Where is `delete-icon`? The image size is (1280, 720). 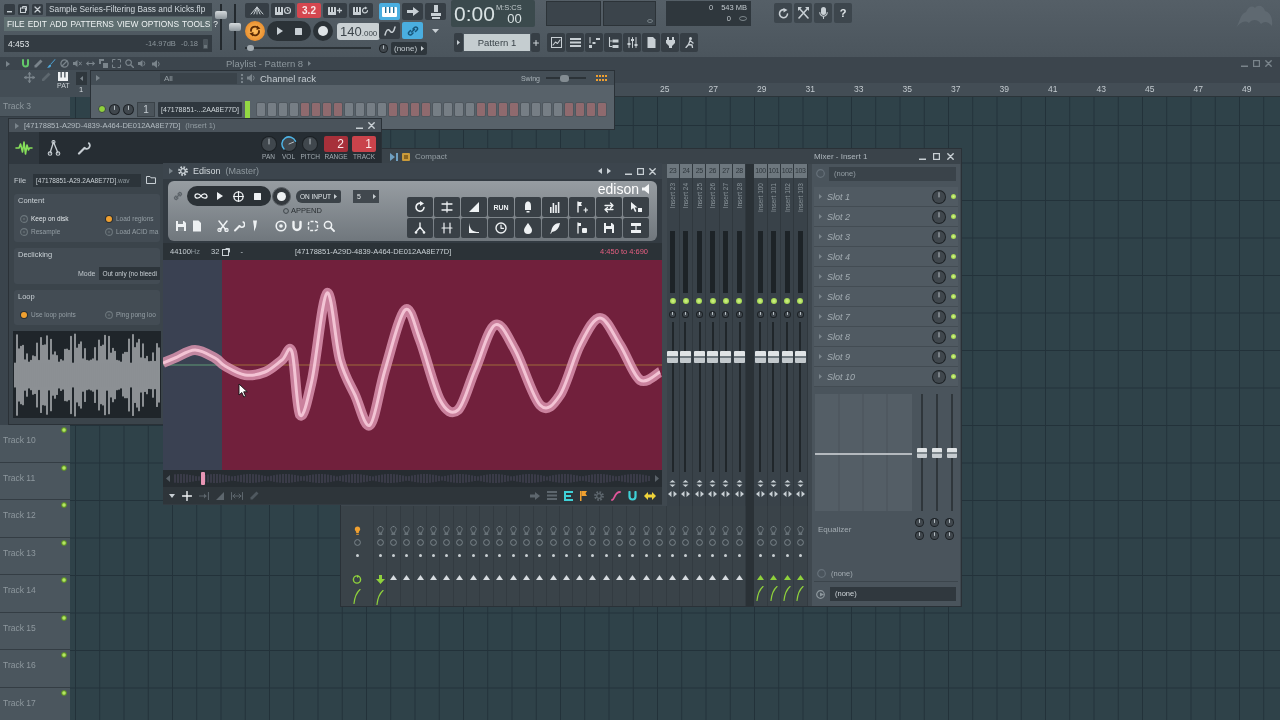
delete-icon is located at coordinates (64, 63).